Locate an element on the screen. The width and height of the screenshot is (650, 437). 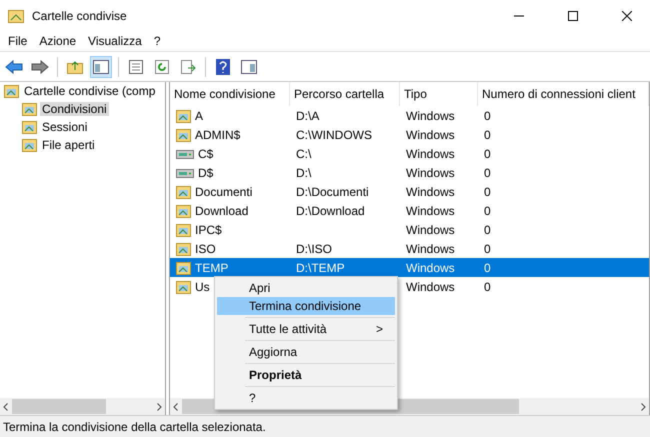
window-title: Cartelle condivise is located at coordinates (80, 16).